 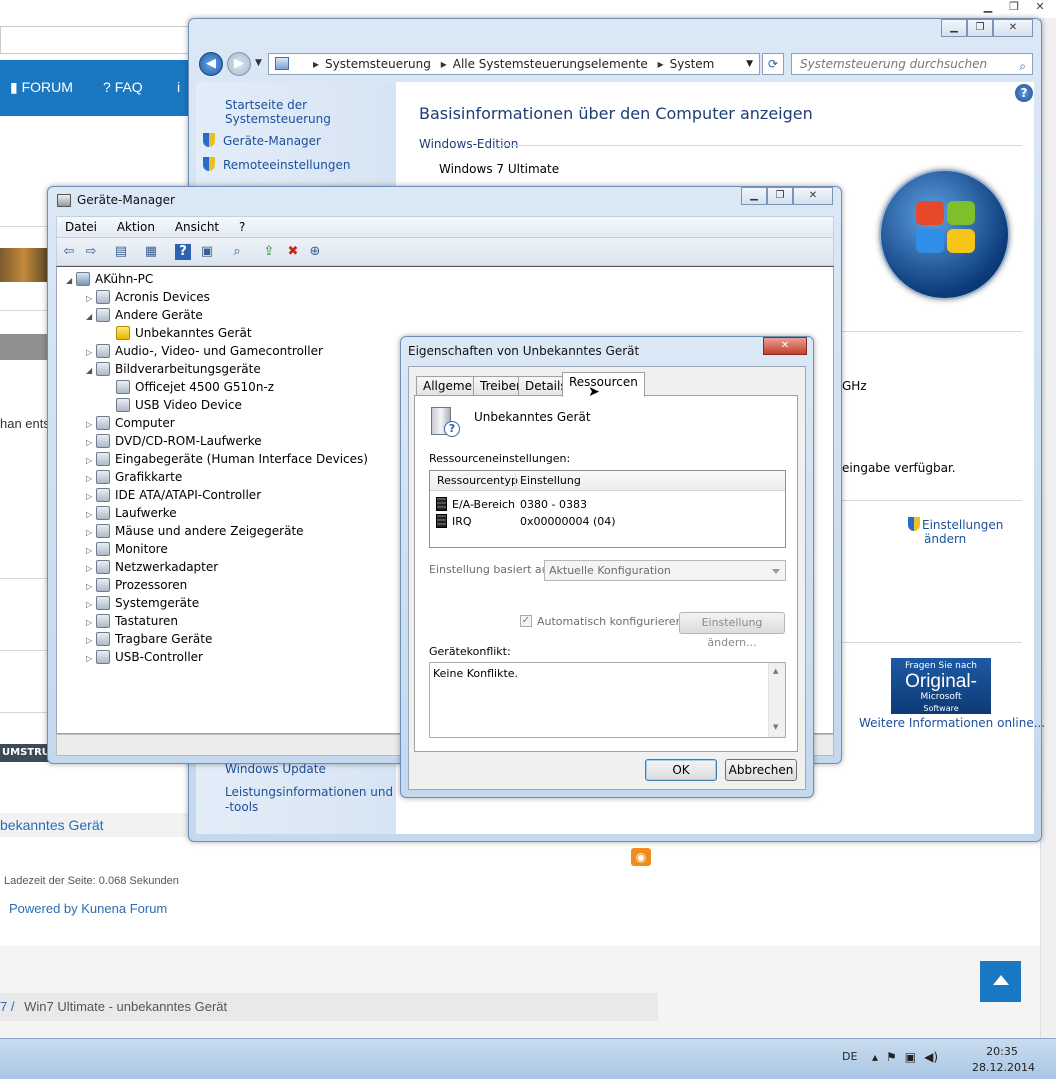 I want to click on view-icon: ▣, so click(x=207, y=252).